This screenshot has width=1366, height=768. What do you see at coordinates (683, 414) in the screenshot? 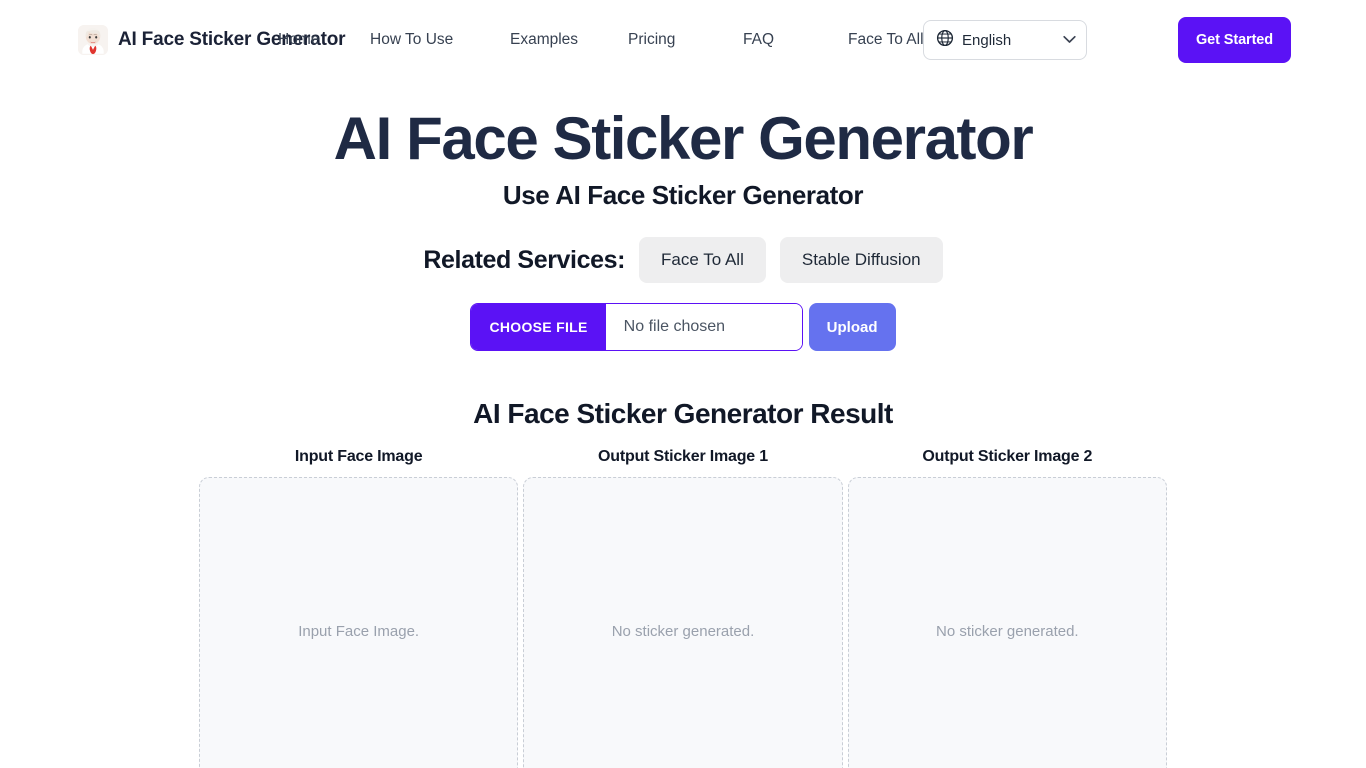
I see `result-title: AI Face Sticker Generator Result` at bounding box center [683, 414].